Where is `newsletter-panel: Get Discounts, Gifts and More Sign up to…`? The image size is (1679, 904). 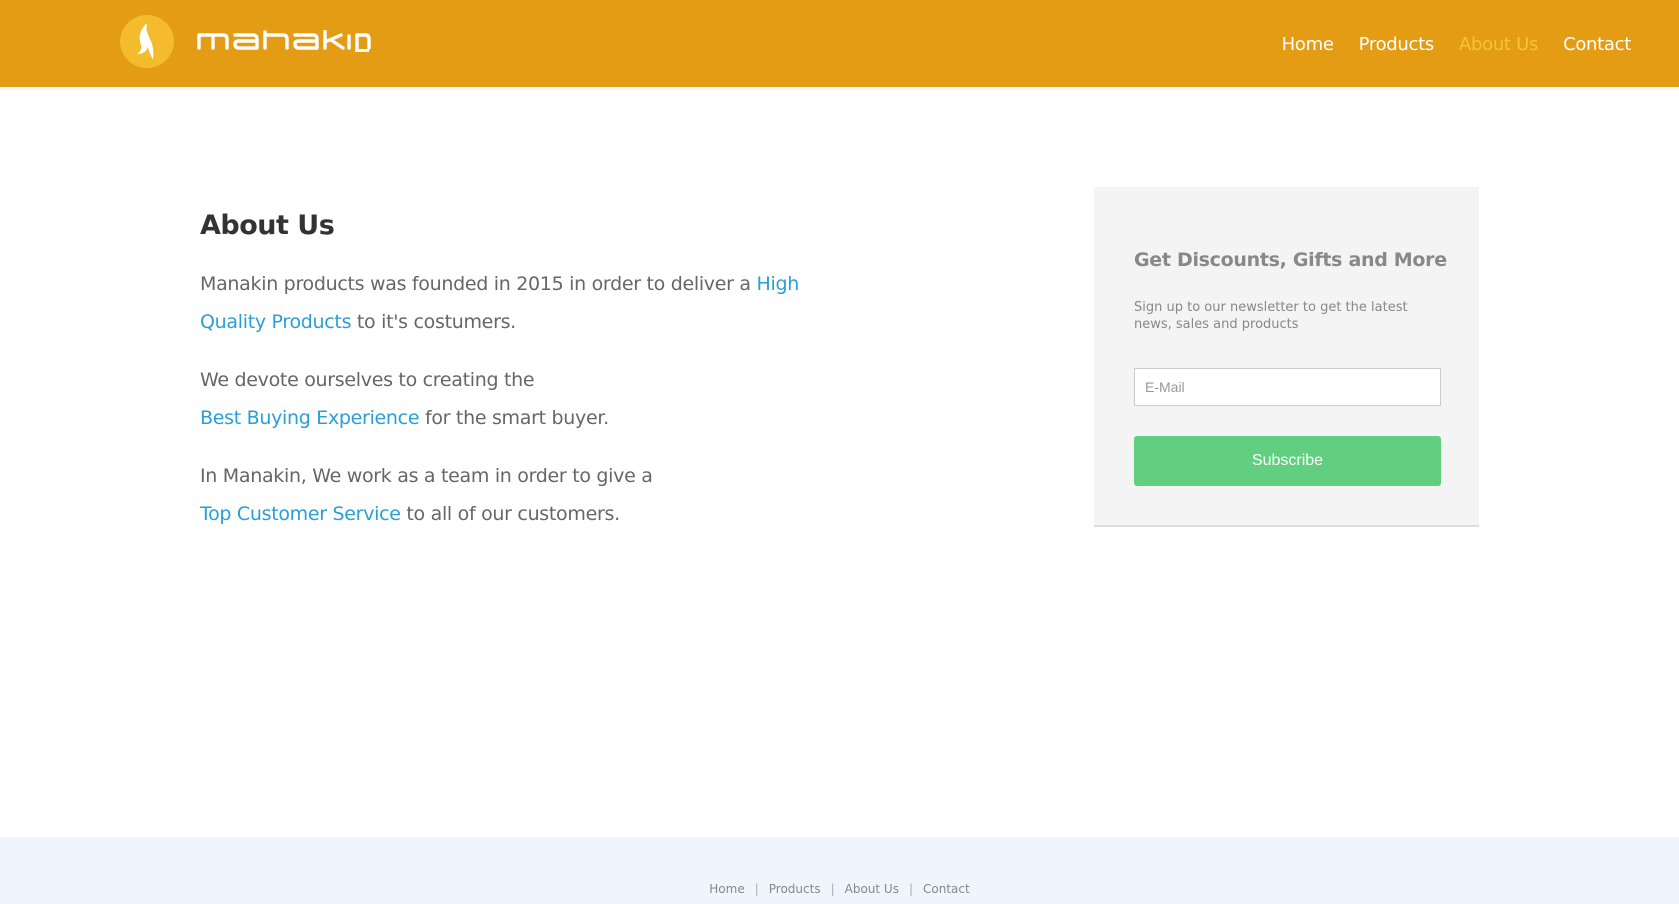
newsletter-panel: Get Discounts, Gifts and More Sign up to… is located at coordinates (1286, 357).